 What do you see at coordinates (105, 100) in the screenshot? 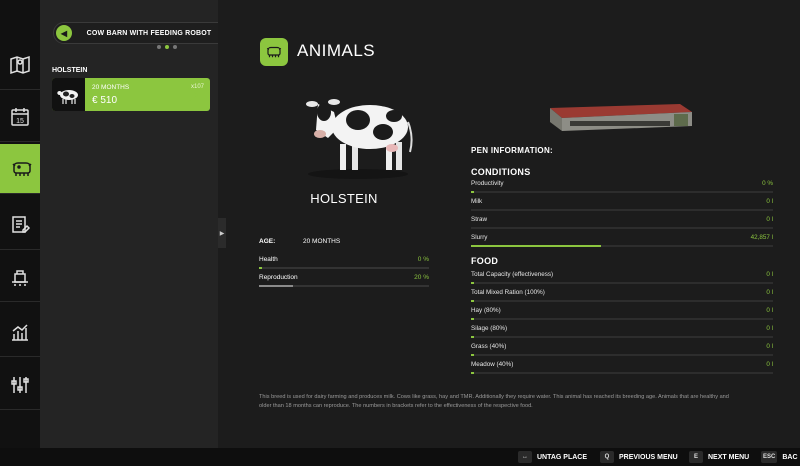
I see `animal-item-price: € 510` at bounding box center [105, 100].